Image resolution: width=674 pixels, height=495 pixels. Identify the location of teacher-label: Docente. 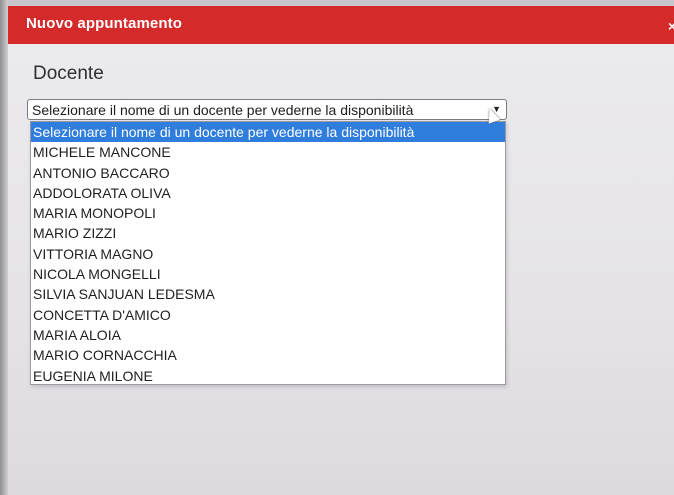
(68, 73).